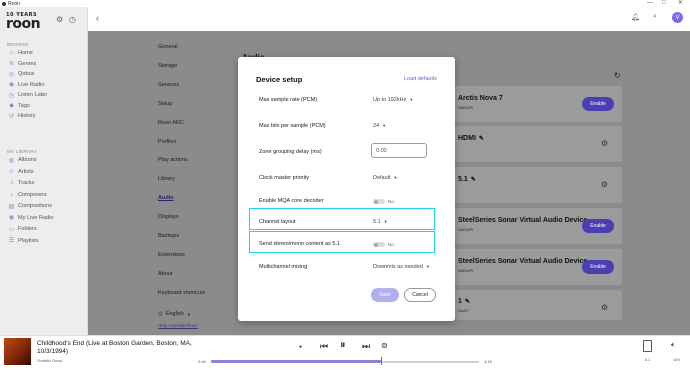 The image size is (690, 370). Describe the element at coordinates (167, 66) in the screenshot. I see `settings-nav-storage: Storage` at that location.